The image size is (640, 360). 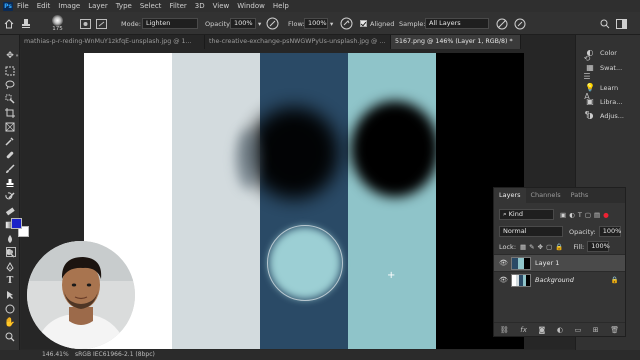 I want to click on foreground-color-swatch, so click(x=16, y=223).